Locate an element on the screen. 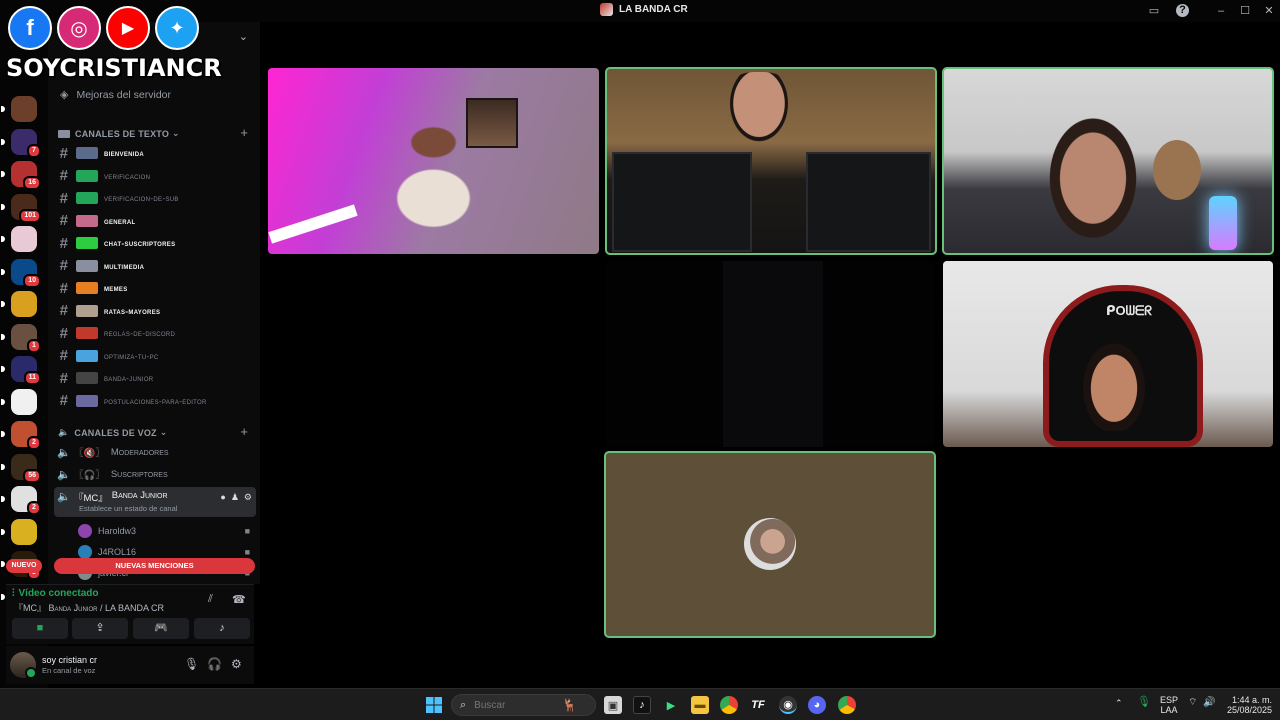  screen-share-icon: ⇪ is located at coordinates (100, 628).